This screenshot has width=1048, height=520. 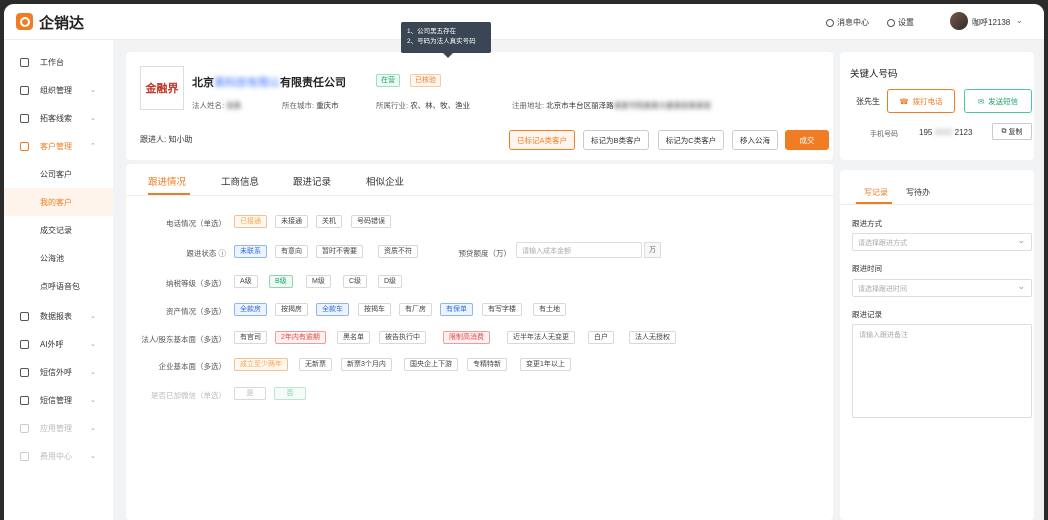 What do you see at coordinates (24, 146) in the screenshot?
I see `customer-icon` at bounding box center [24, 146].